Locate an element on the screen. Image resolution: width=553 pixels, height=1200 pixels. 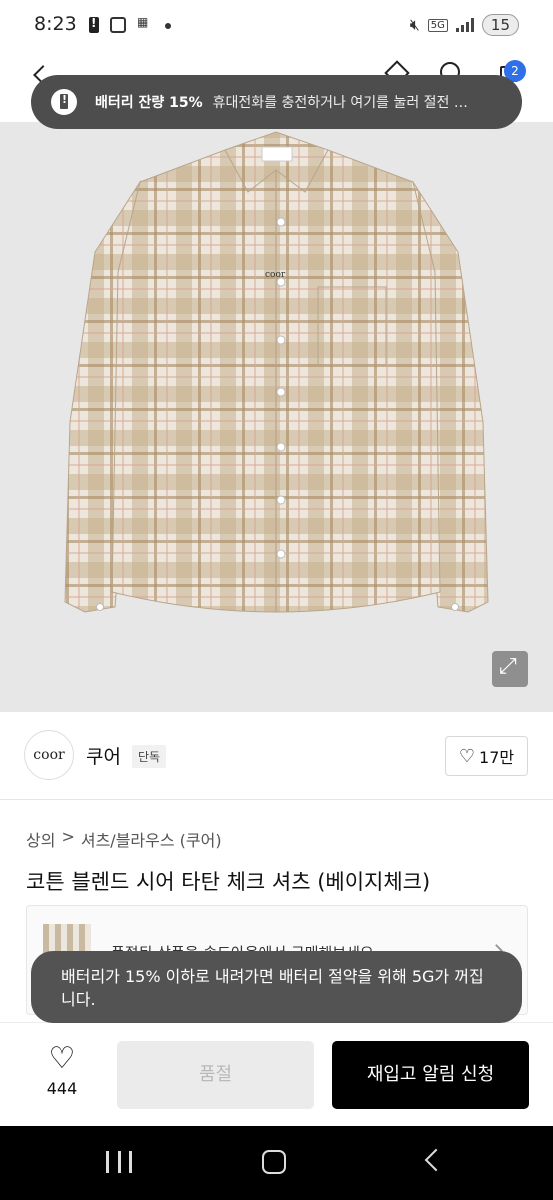
brand-like-count: 17만 is located at coordinates (497, 757).